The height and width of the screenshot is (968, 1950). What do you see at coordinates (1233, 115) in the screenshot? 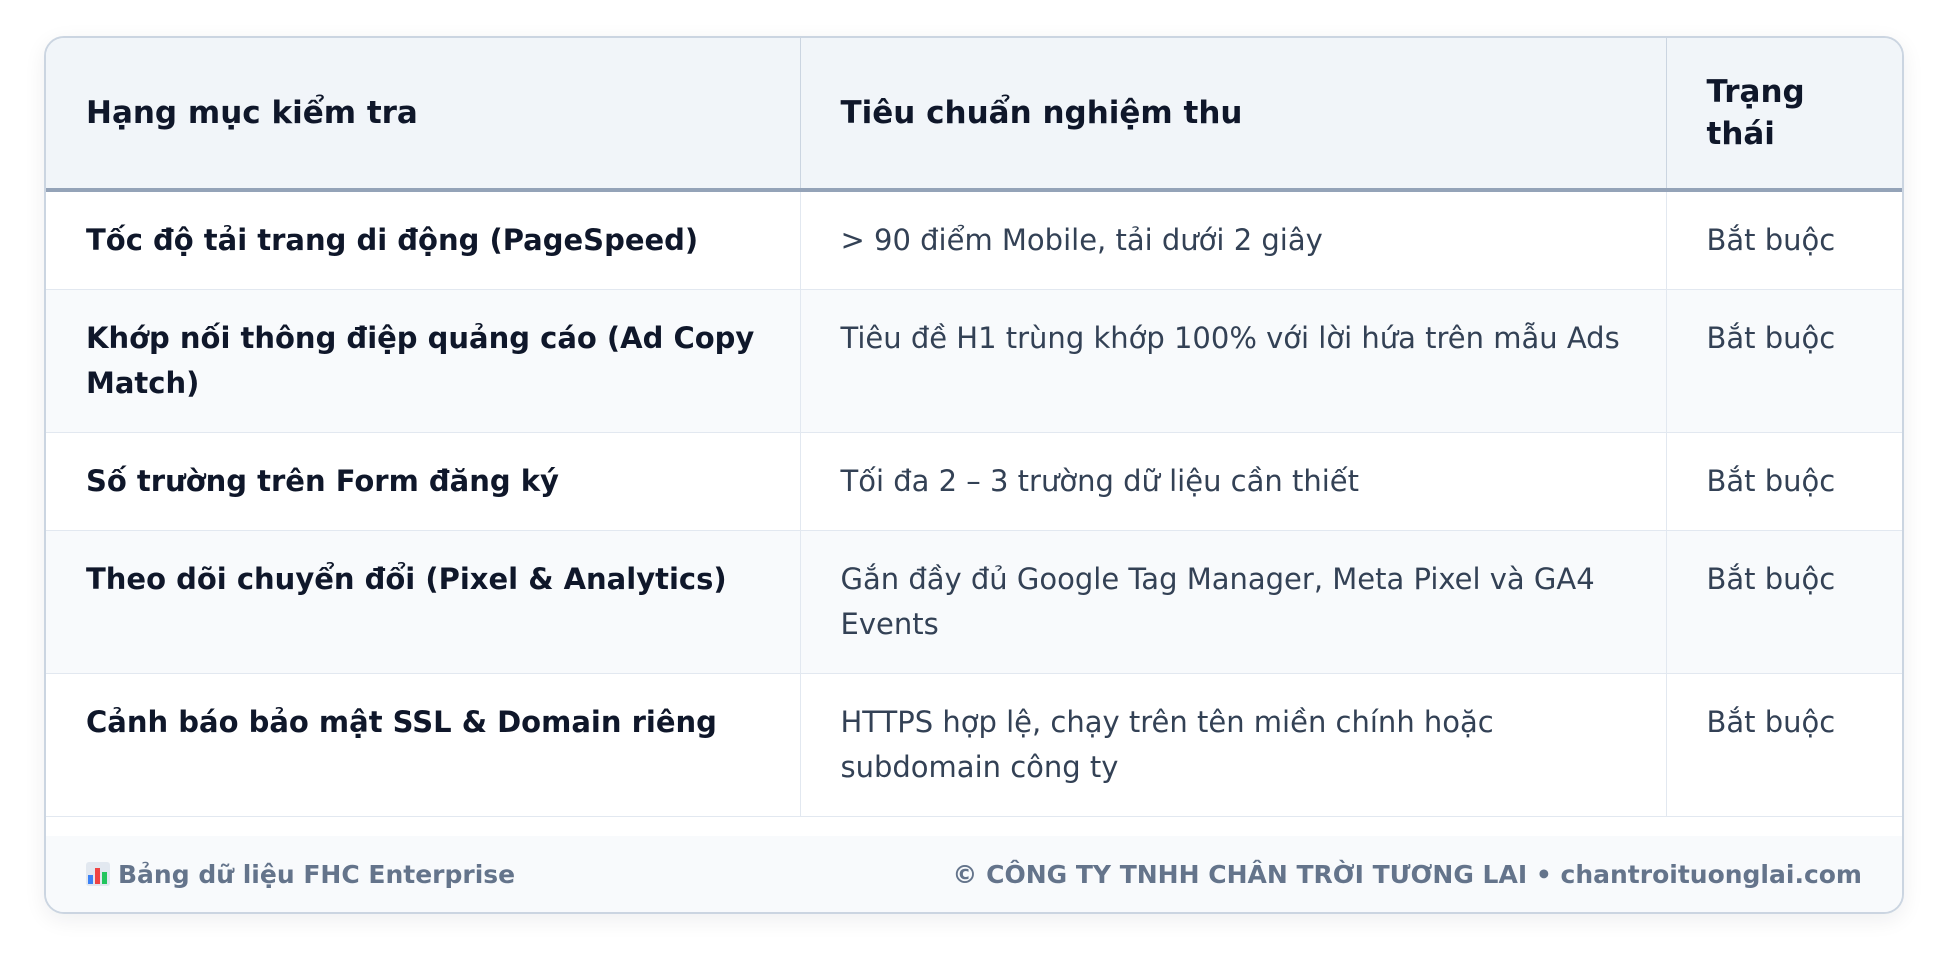
I see `column-header-standard: Tiêu chuẩn nghiệm thu` at bounding box center [1233, 115].